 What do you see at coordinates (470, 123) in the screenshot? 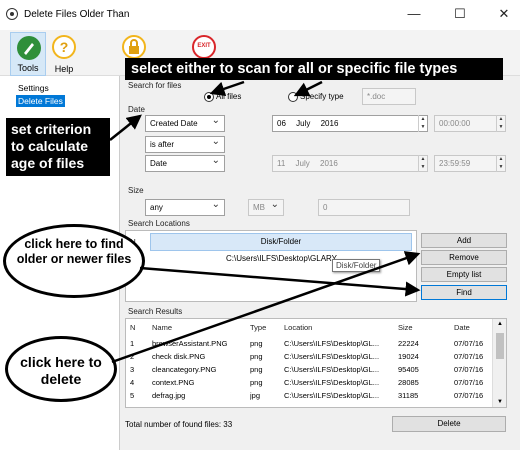
I see `start-time-picker: 00:00:00 ▲ ▼` at bounding box center [470, 123].